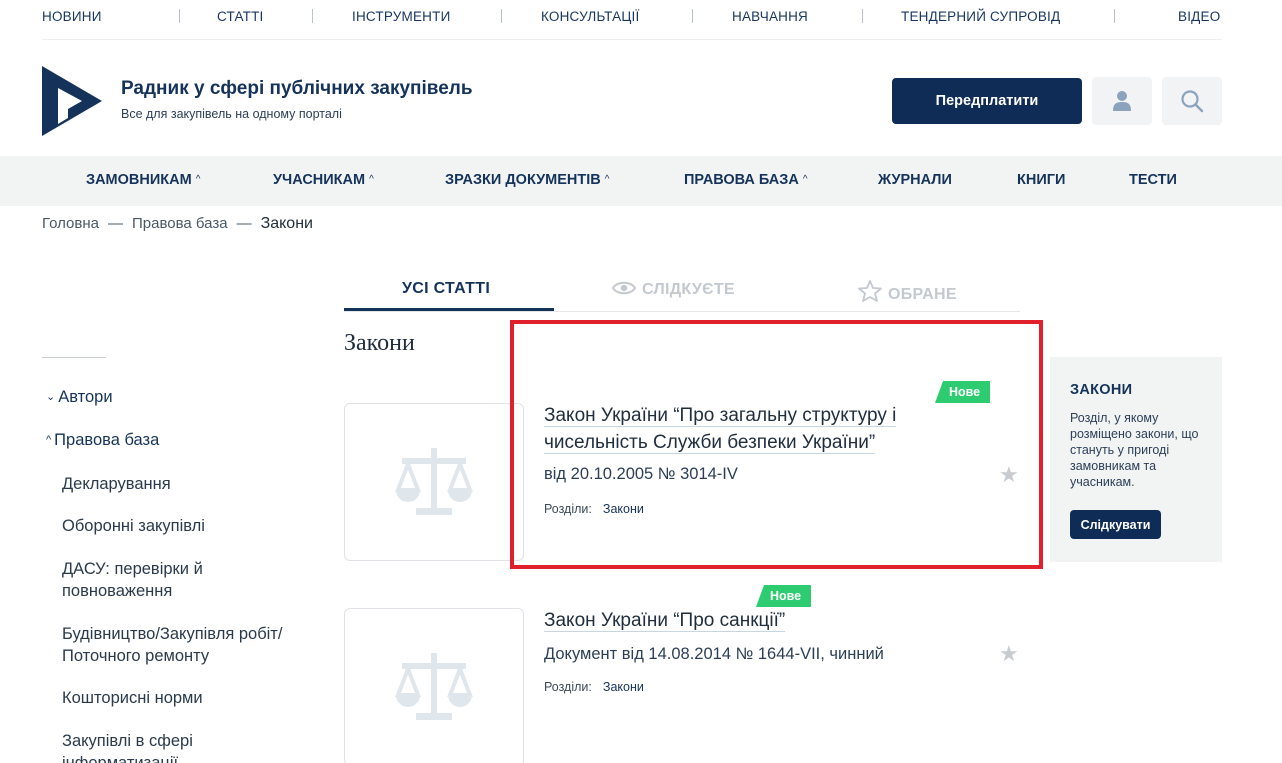 The width and height of the screenshot is (1282, 763). What do you see at coordinates (107, 440) in the screenshot?
I see `sidebar-item-label: Правова база` at bounding box center [107, 440].